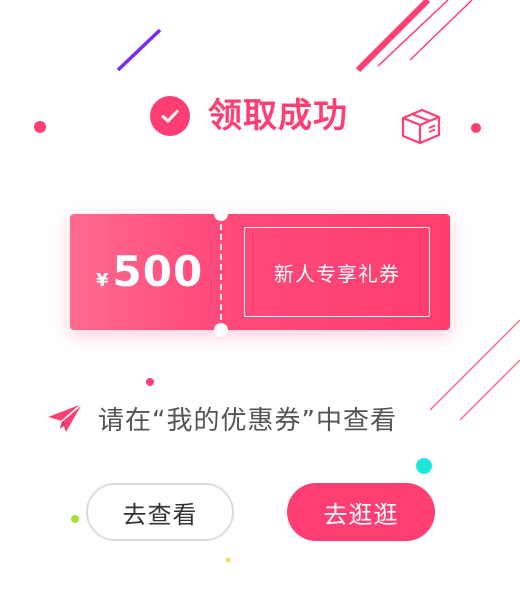 The height and width of the screenshot is (600, 520). I want to click on coupon-location-hint: 请在“我的优惠券”中查看, so click(247, 420).